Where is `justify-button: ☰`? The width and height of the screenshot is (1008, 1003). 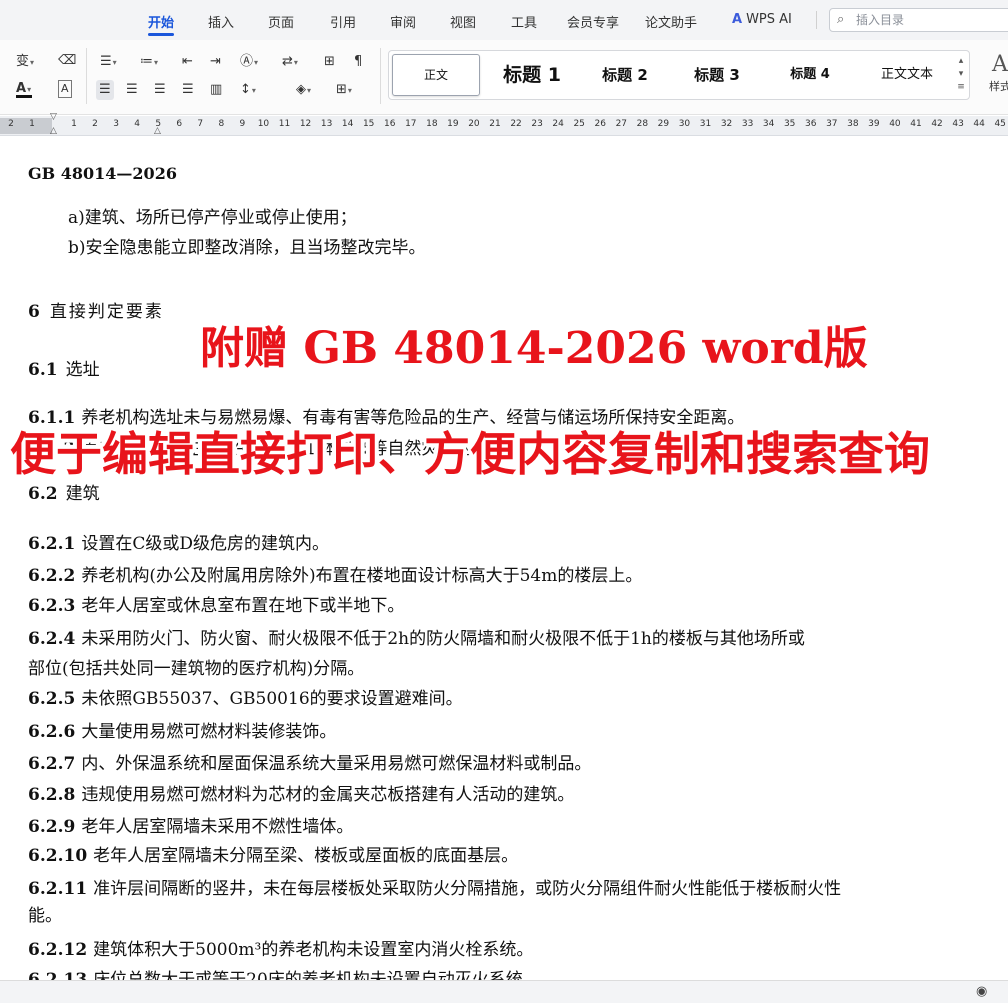
justify-button: ☰ is located at coordinates (188, 90).